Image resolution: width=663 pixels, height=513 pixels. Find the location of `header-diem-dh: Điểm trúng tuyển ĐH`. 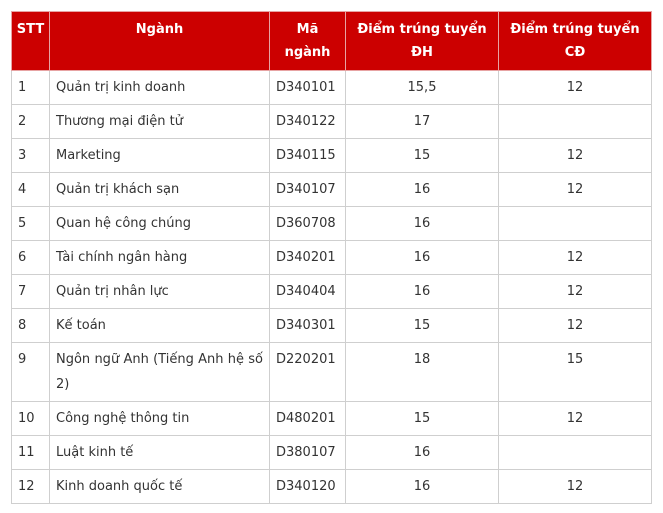

header-diem-dh: Điểm trúng tuyển ĐH is located at coordinates (422, 41).